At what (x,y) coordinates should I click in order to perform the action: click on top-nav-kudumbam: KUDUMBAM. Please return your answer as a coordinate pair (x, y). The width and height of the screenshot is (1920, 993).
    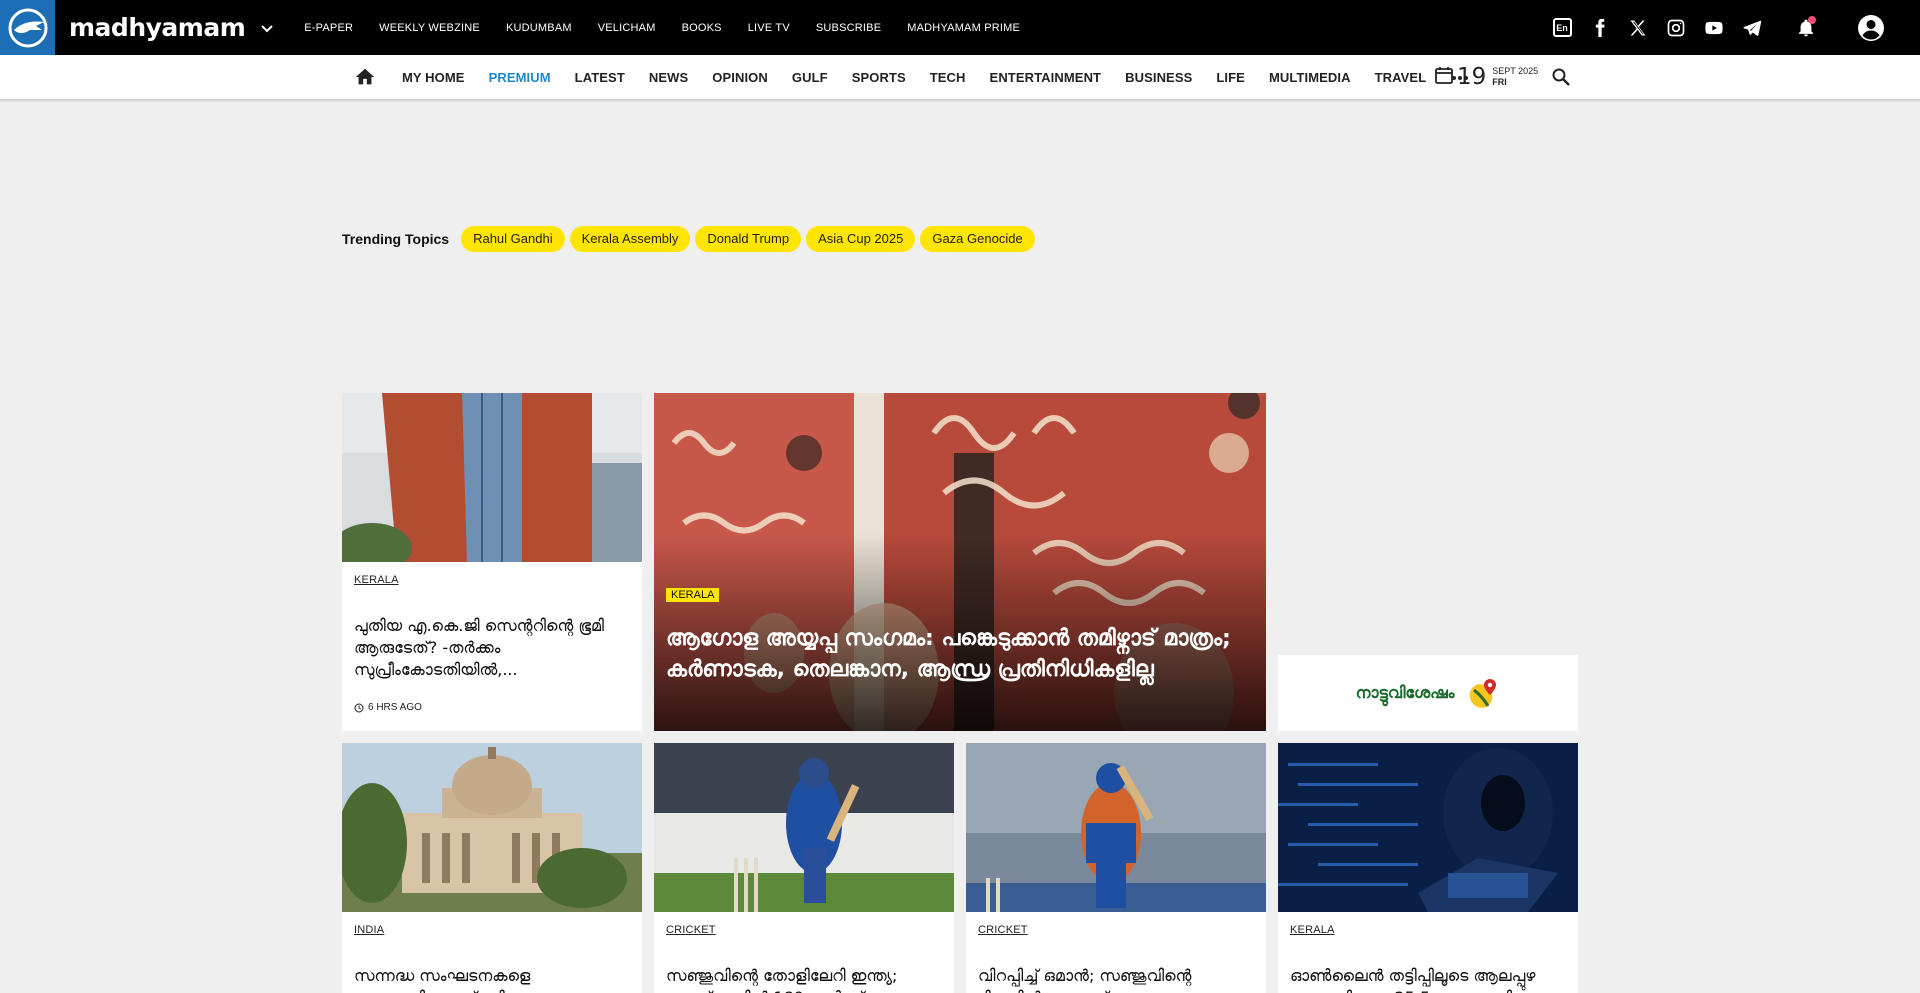
    Looking at the image, I should click on (539, 28).